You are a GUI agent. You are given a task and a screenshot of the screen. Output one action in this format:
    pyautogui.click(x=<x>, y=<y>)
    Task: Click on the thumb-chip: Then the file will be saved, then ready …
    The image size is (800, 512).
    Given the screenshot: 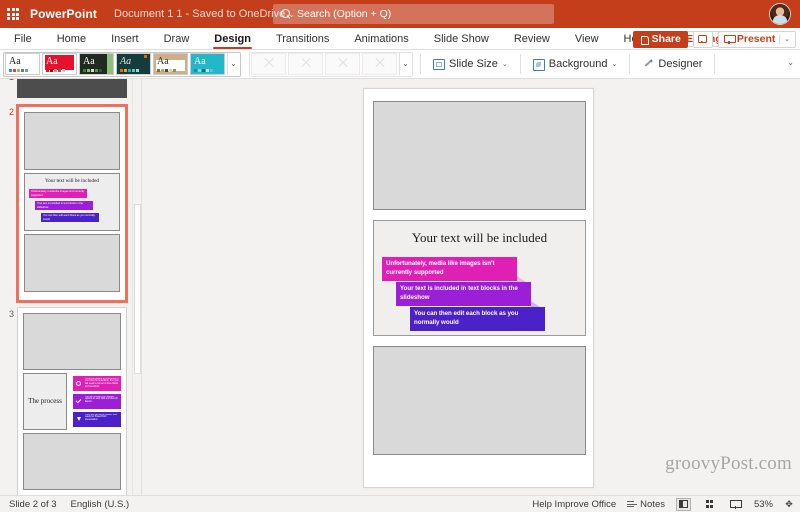 What is the action you would take?
    pyautogui.click(x=97, y=419)
    